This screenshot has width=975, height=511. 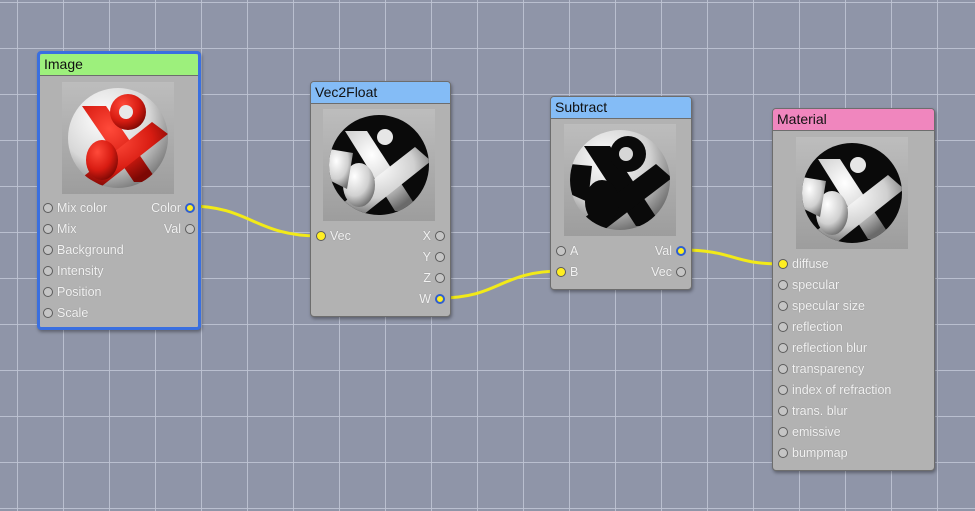 What do you see at coordinates (73, 271) in the screenshot?
I see `image-input-intensity: Intensity` at bounding box center [73, 271].